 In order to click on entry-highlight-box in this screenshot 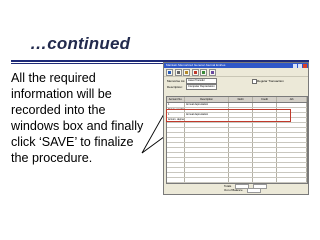, I will do `click(228, 115)`.